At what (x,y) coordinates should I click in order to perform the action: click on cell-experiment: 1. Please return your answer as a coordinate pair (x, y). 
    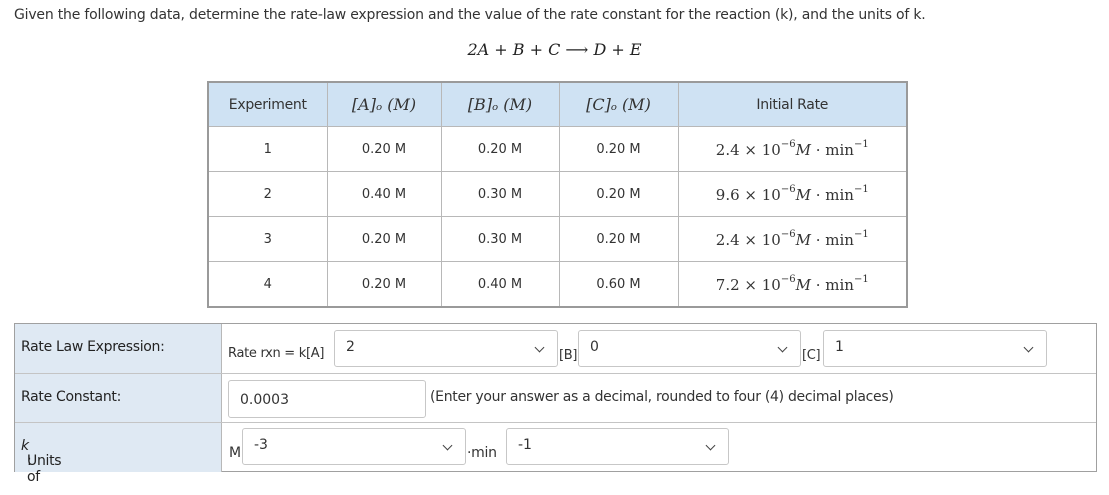
    Looking at the image, I should click on (267, 149).